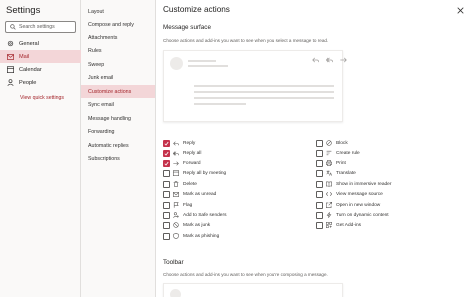 The height and width of the screenshot is (297, 474). I want to click on option-turn-on-dynamic-content: Turn on dynamic content, so click(352, 215).